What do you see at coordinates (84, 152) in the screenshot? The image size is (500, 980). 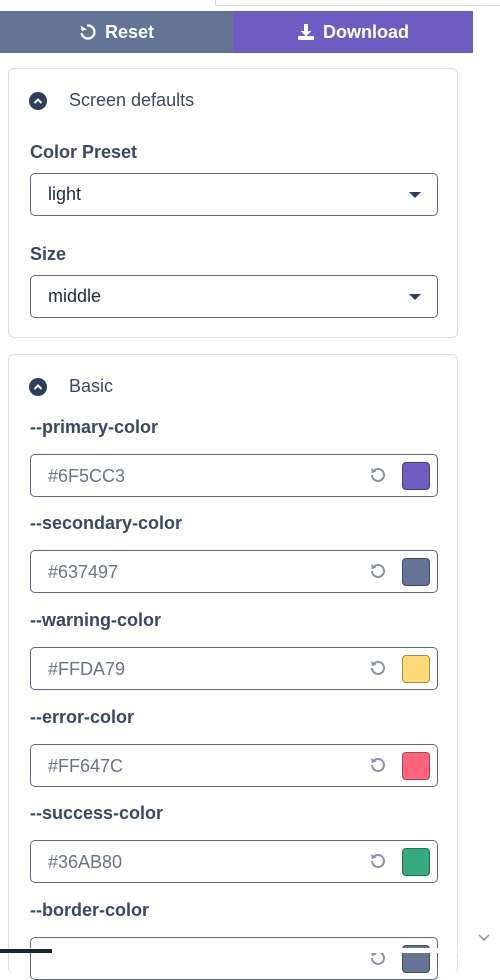 I see `color-preset-label: Color Preset` at bounding box center [84, 152].